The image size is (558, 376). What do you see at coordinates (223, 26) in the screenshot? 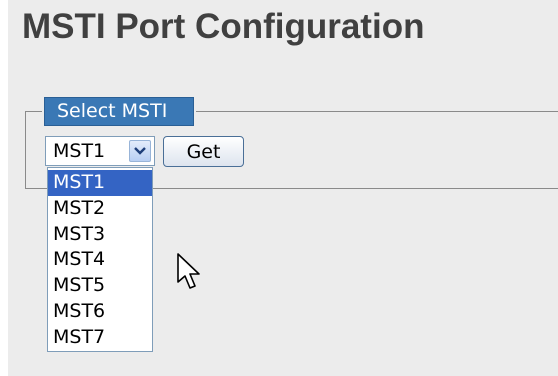
I see `page-title: MSTI Port Configuration` at bounding box center [223, 26].